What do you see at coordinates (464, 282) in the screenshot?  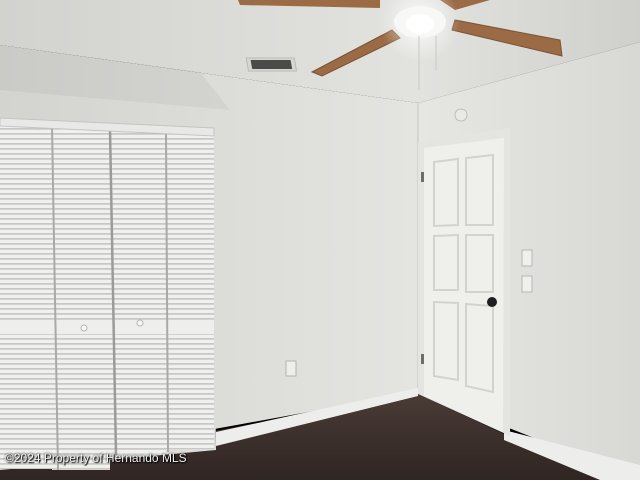 I see `entry-door` at bounding box center [464, 282].